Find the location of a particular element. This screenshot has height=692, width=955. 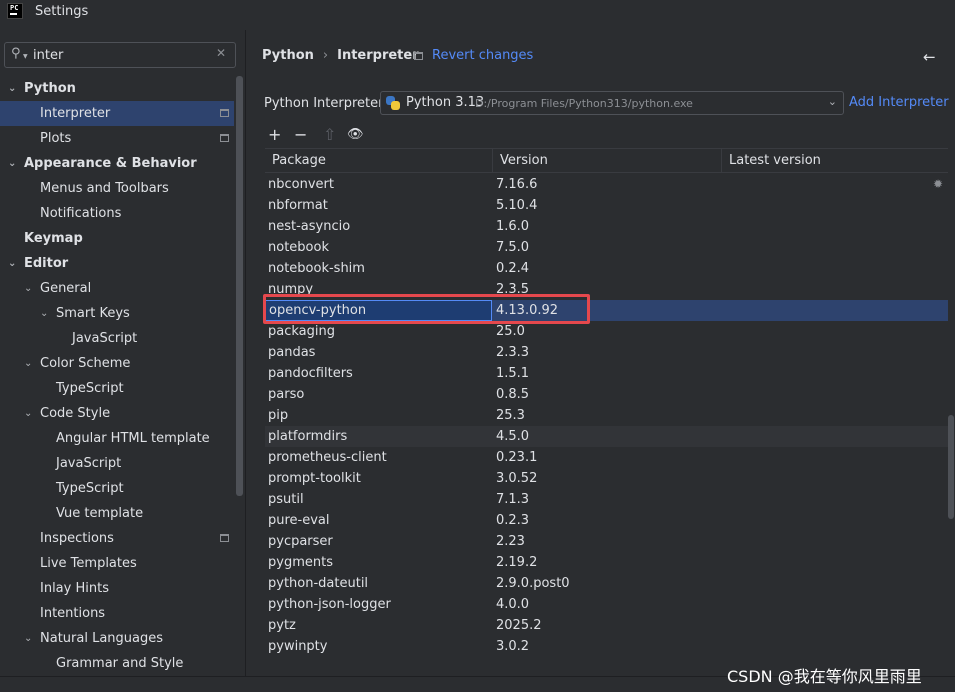

table-row: notebook 7.5.0 is located at coordinates (606, 247).